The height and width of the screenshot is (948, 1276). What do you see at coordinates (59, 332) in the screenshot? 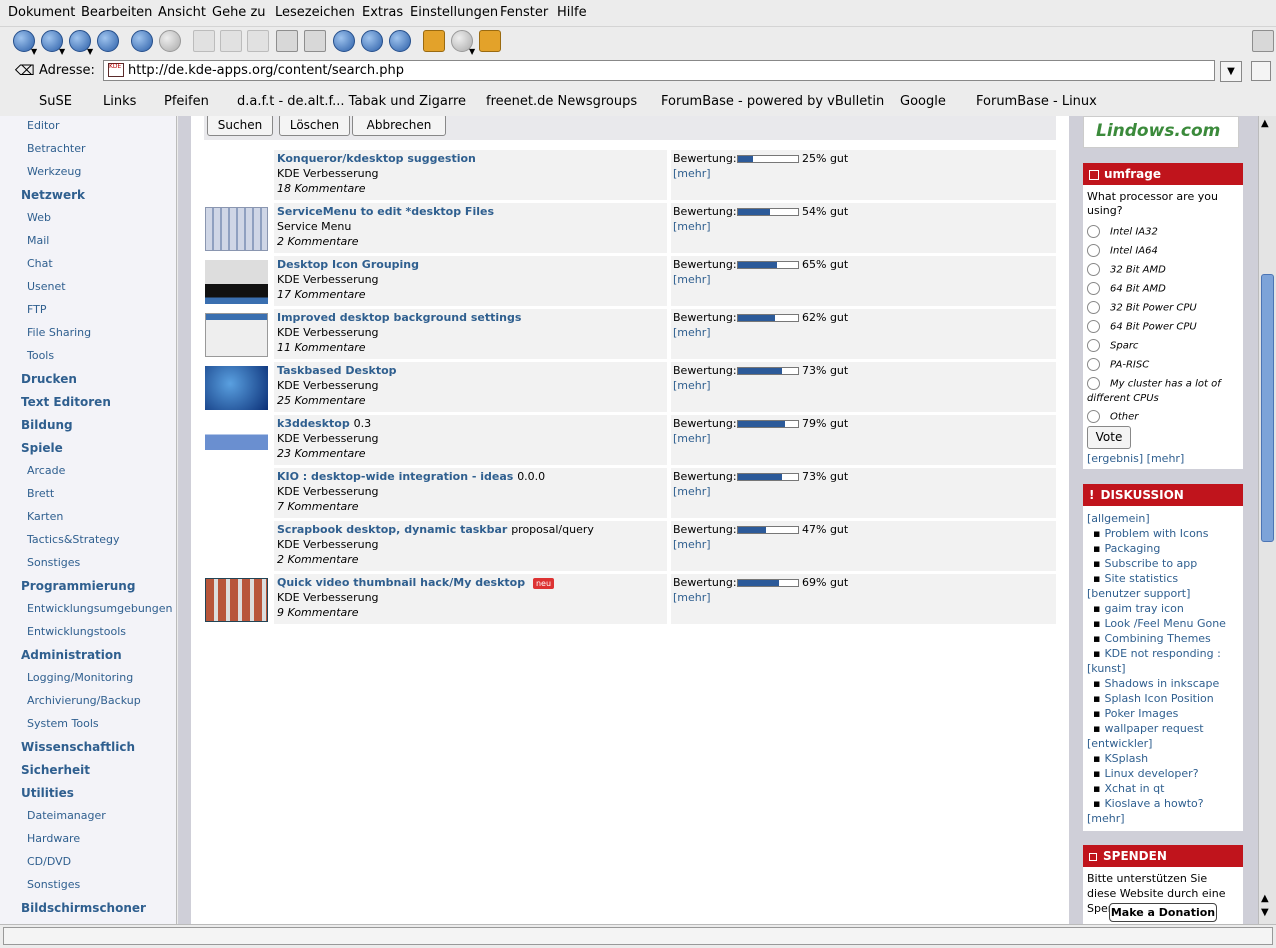
I see `sidebar-item-file-sharing: File Sharing` at bounding box center [59, 332].